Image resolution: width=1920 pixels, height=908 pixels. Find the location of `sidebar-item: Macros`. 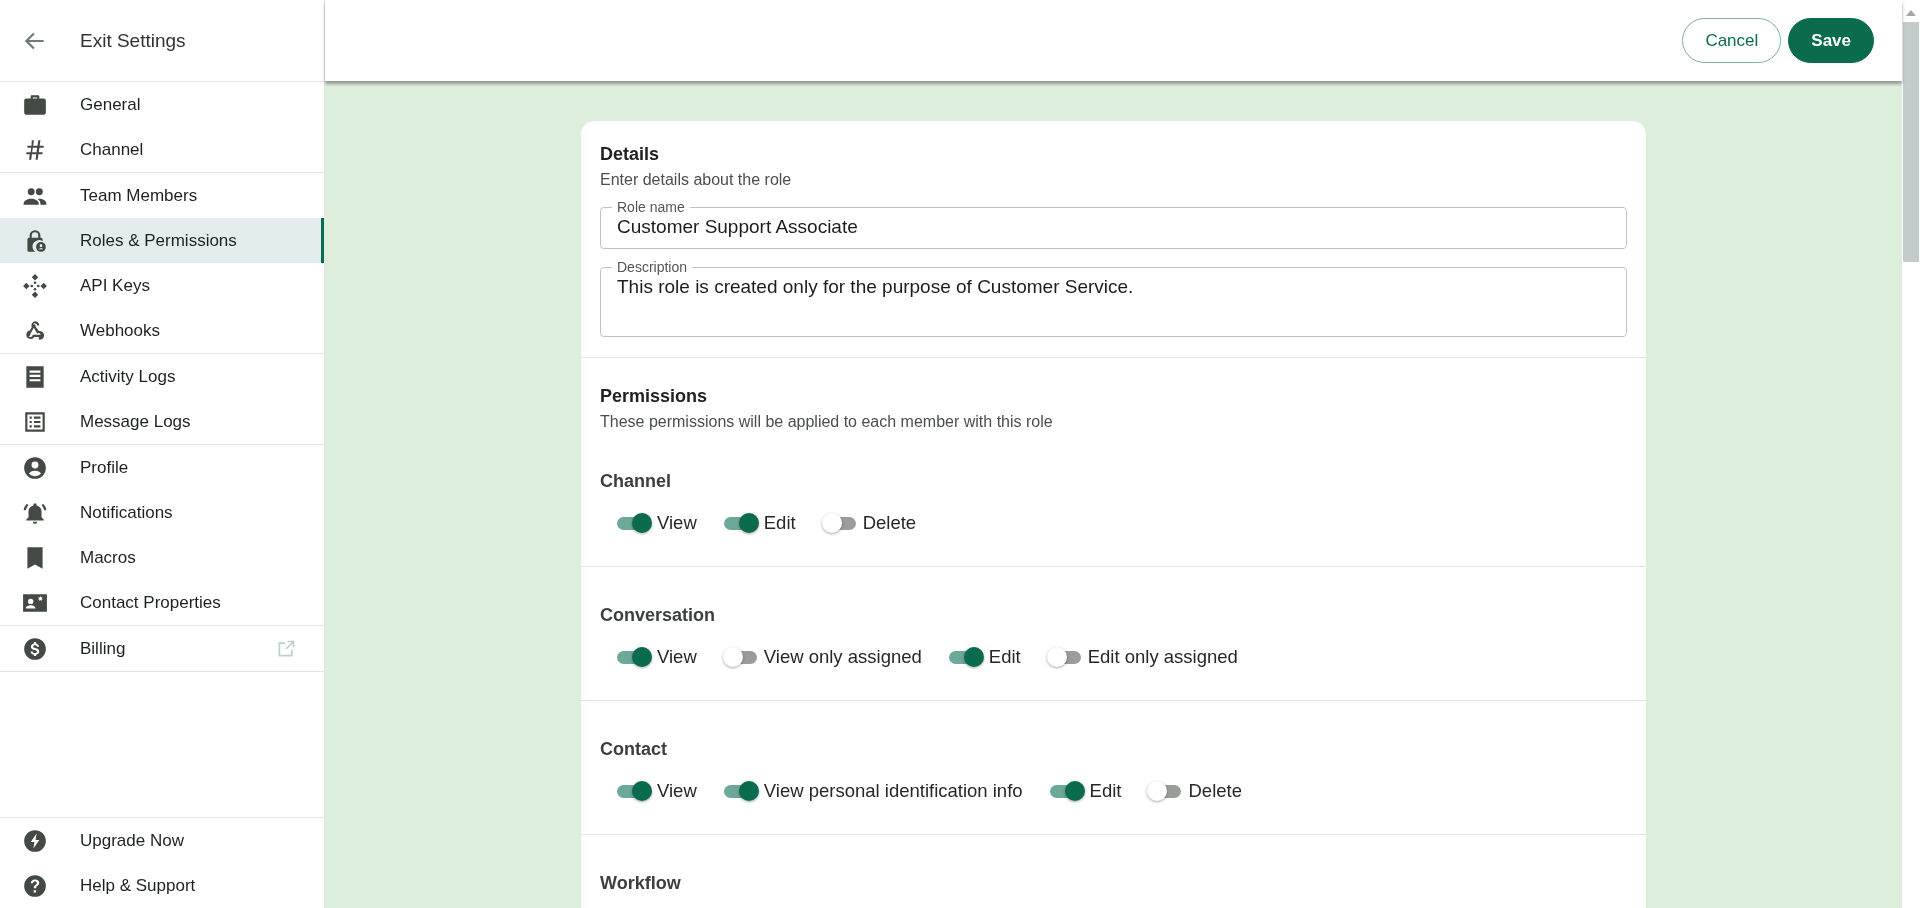

sidebar-item: Macros is located at coordinates (162, 557).